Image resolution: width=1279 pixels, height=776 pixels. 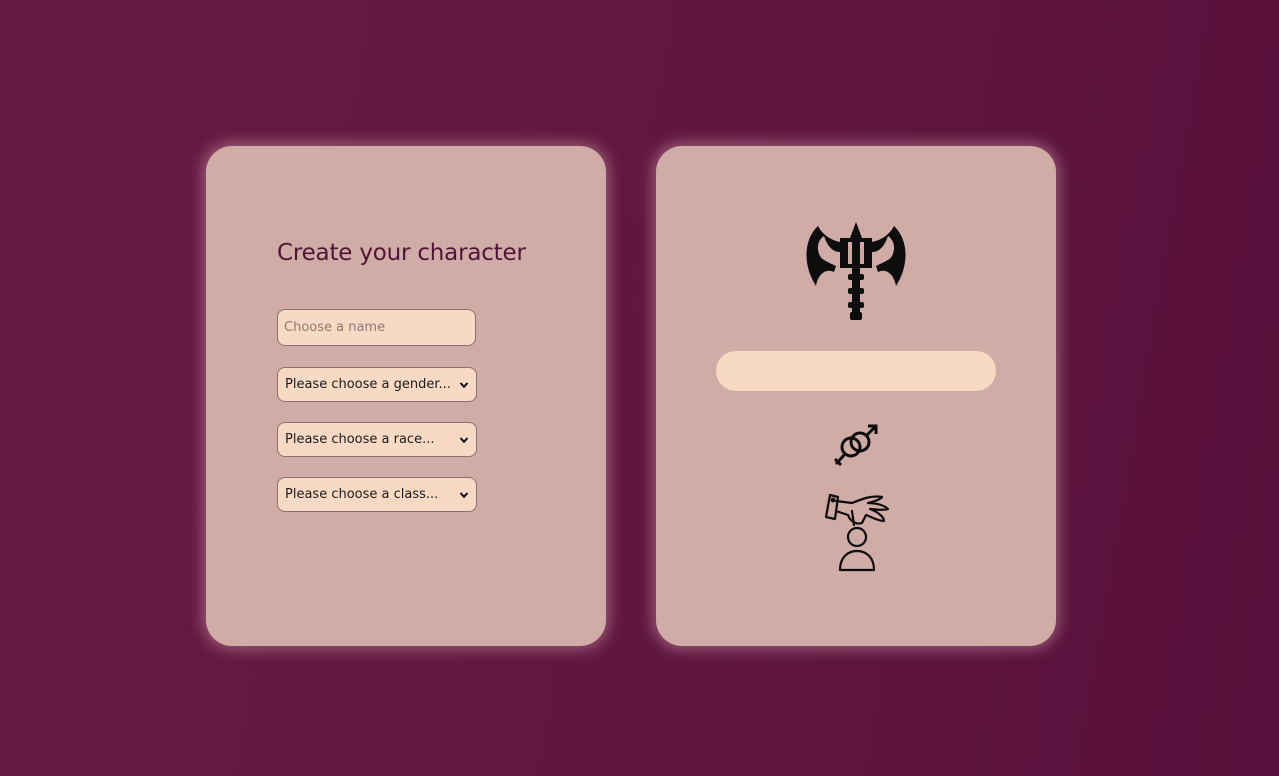 What do you see at coordinates (376, 327) in the screenshot?
I see `character-name-input` at bounding box center [376, 327].